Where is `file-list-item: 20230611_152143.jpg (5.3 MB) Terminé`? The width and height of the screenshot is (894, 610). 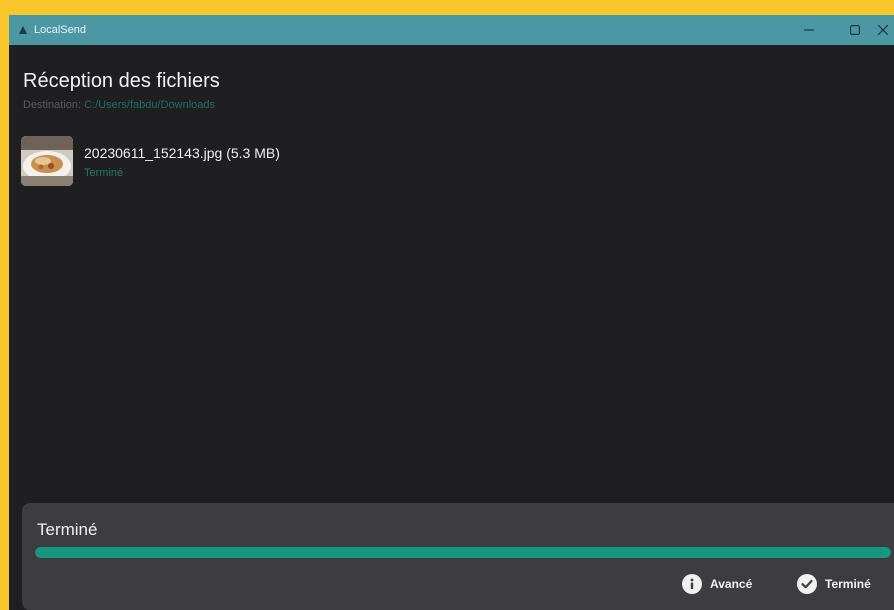 file-list-item: 20230611_152143.jpg (5.3 MB) Terminé is located at coordinates (271, 160).